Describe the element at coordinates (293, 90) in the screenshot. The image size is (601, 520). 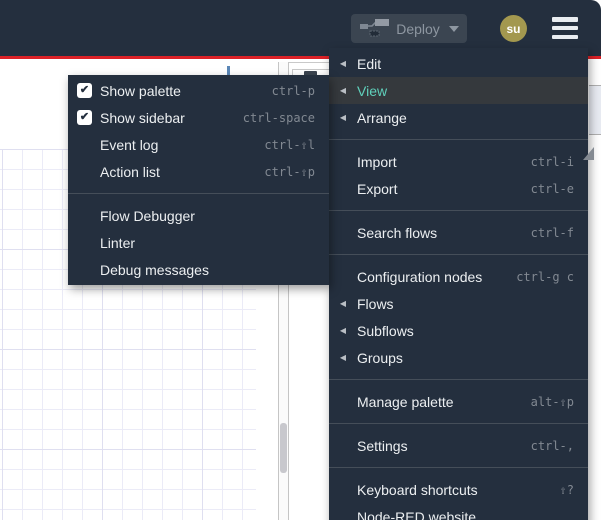
I see `shortcut-label: ctrl-p` at that location.